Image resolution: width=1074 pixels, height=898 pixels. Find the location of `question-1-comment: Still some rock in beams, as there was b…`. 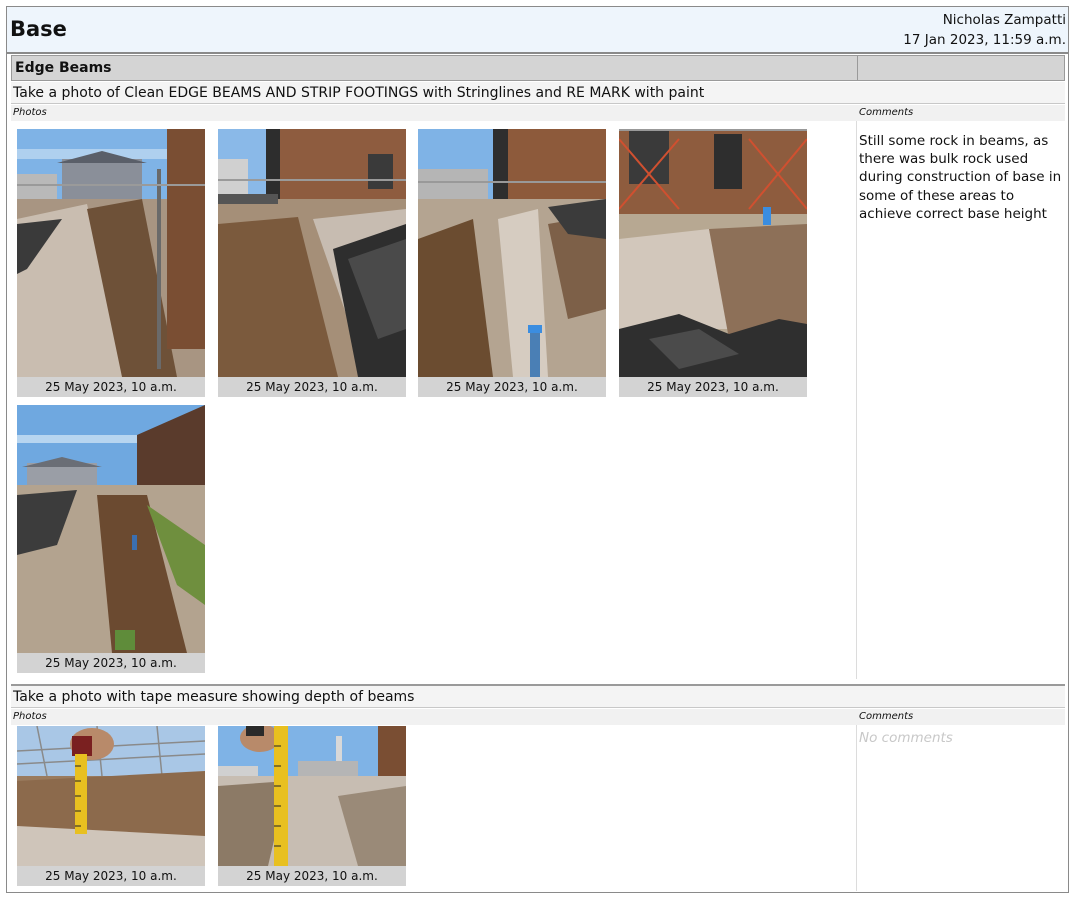

question-1-comment: Still some rock in beams, as there was b… is located at coordinates (960, 177).